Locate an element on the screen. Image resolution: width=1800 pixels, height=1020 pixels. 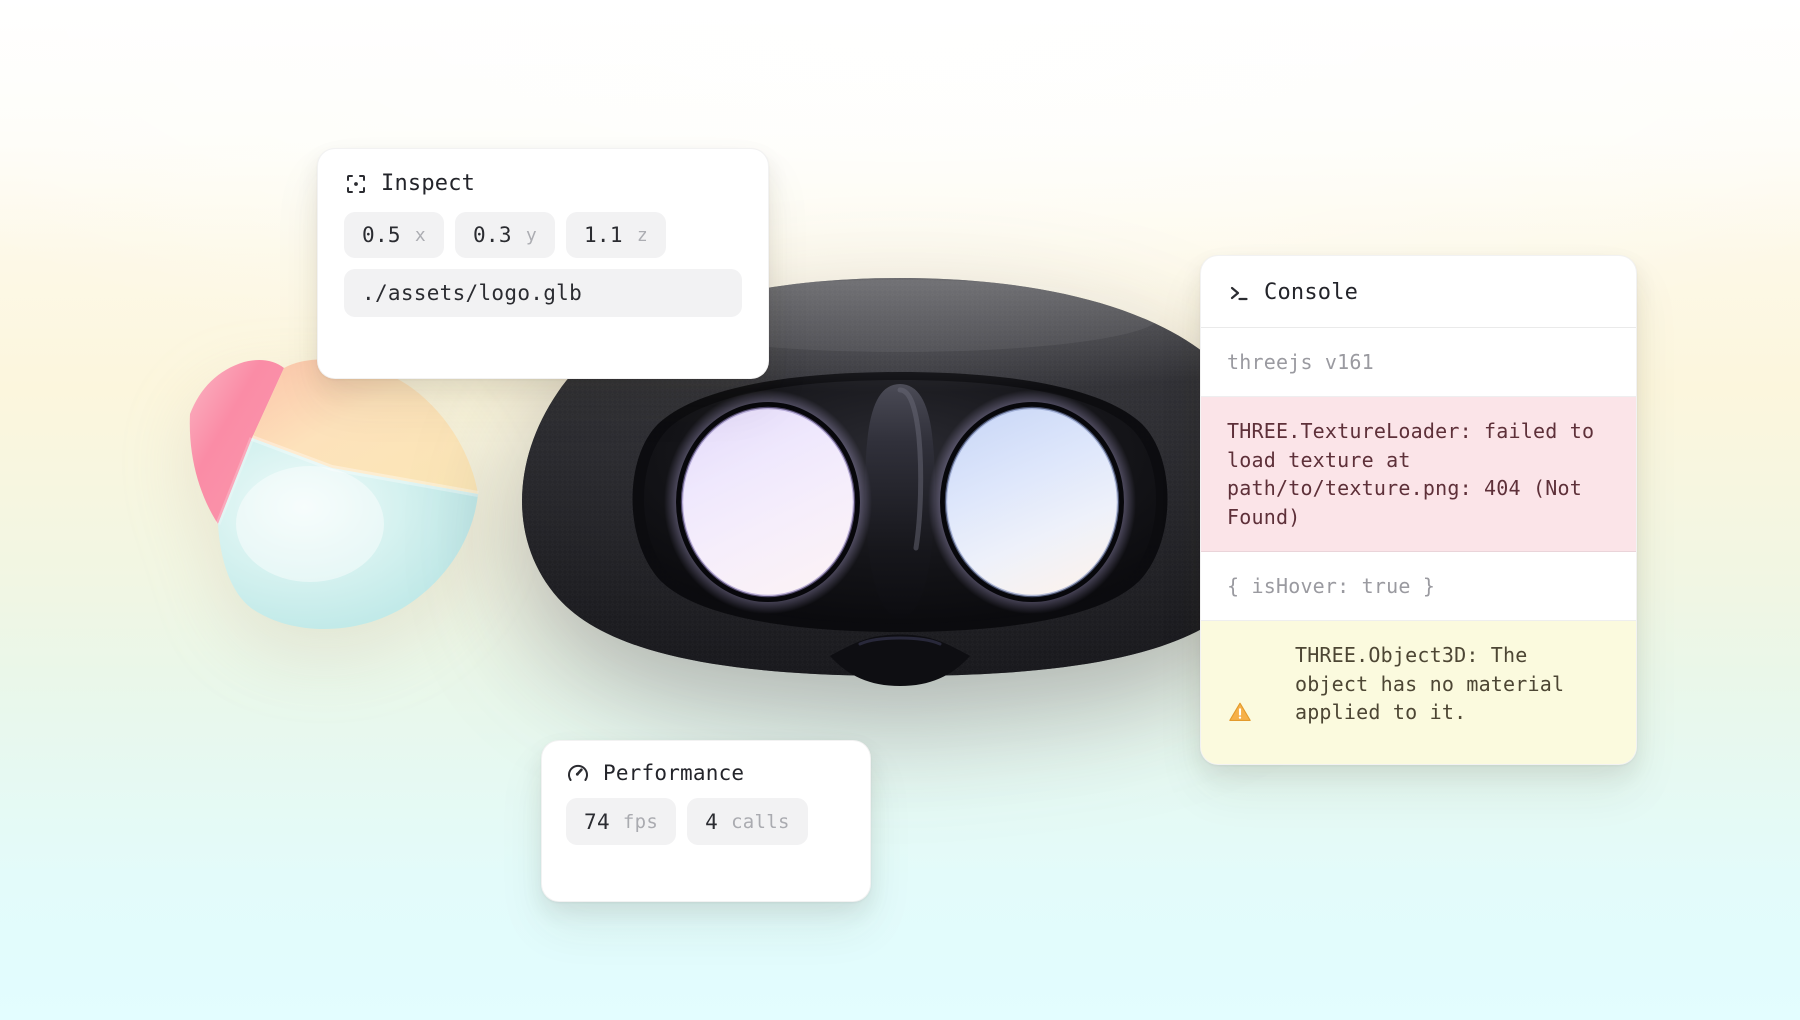
performance-stat-calls: 4 calls is located at coordinates (747, 821).